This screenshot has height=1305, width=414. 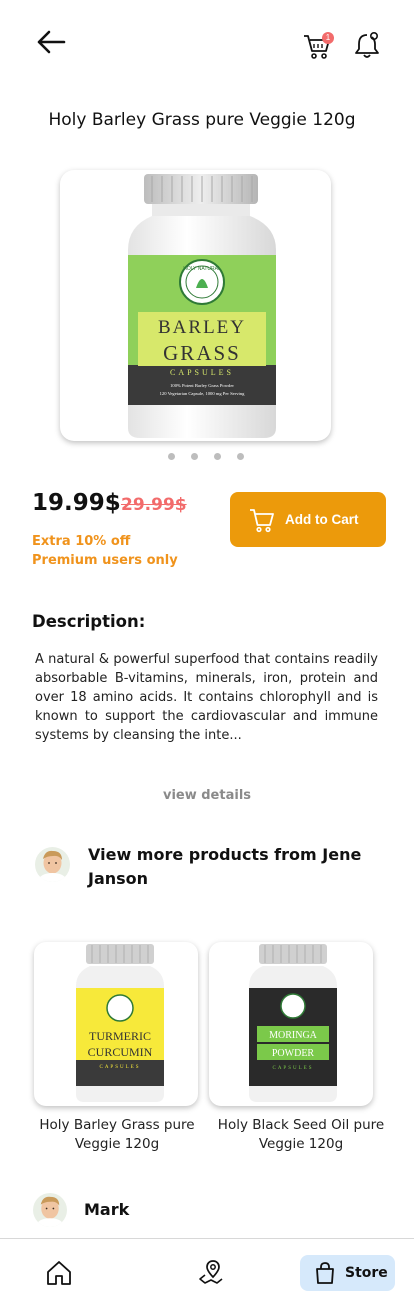 I want to click on promo-text: Extra 10% off, so click(x=81, y=541).